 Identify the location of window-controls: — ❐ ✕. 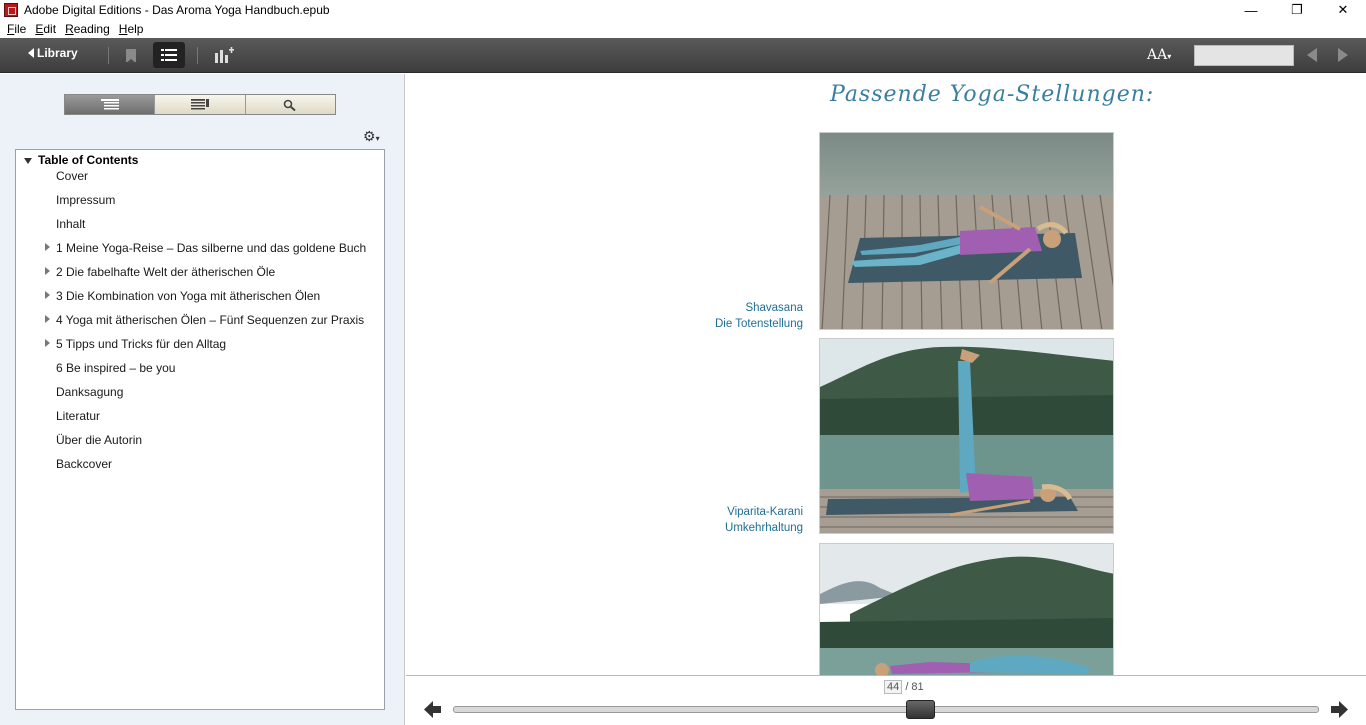
(1297, 10).